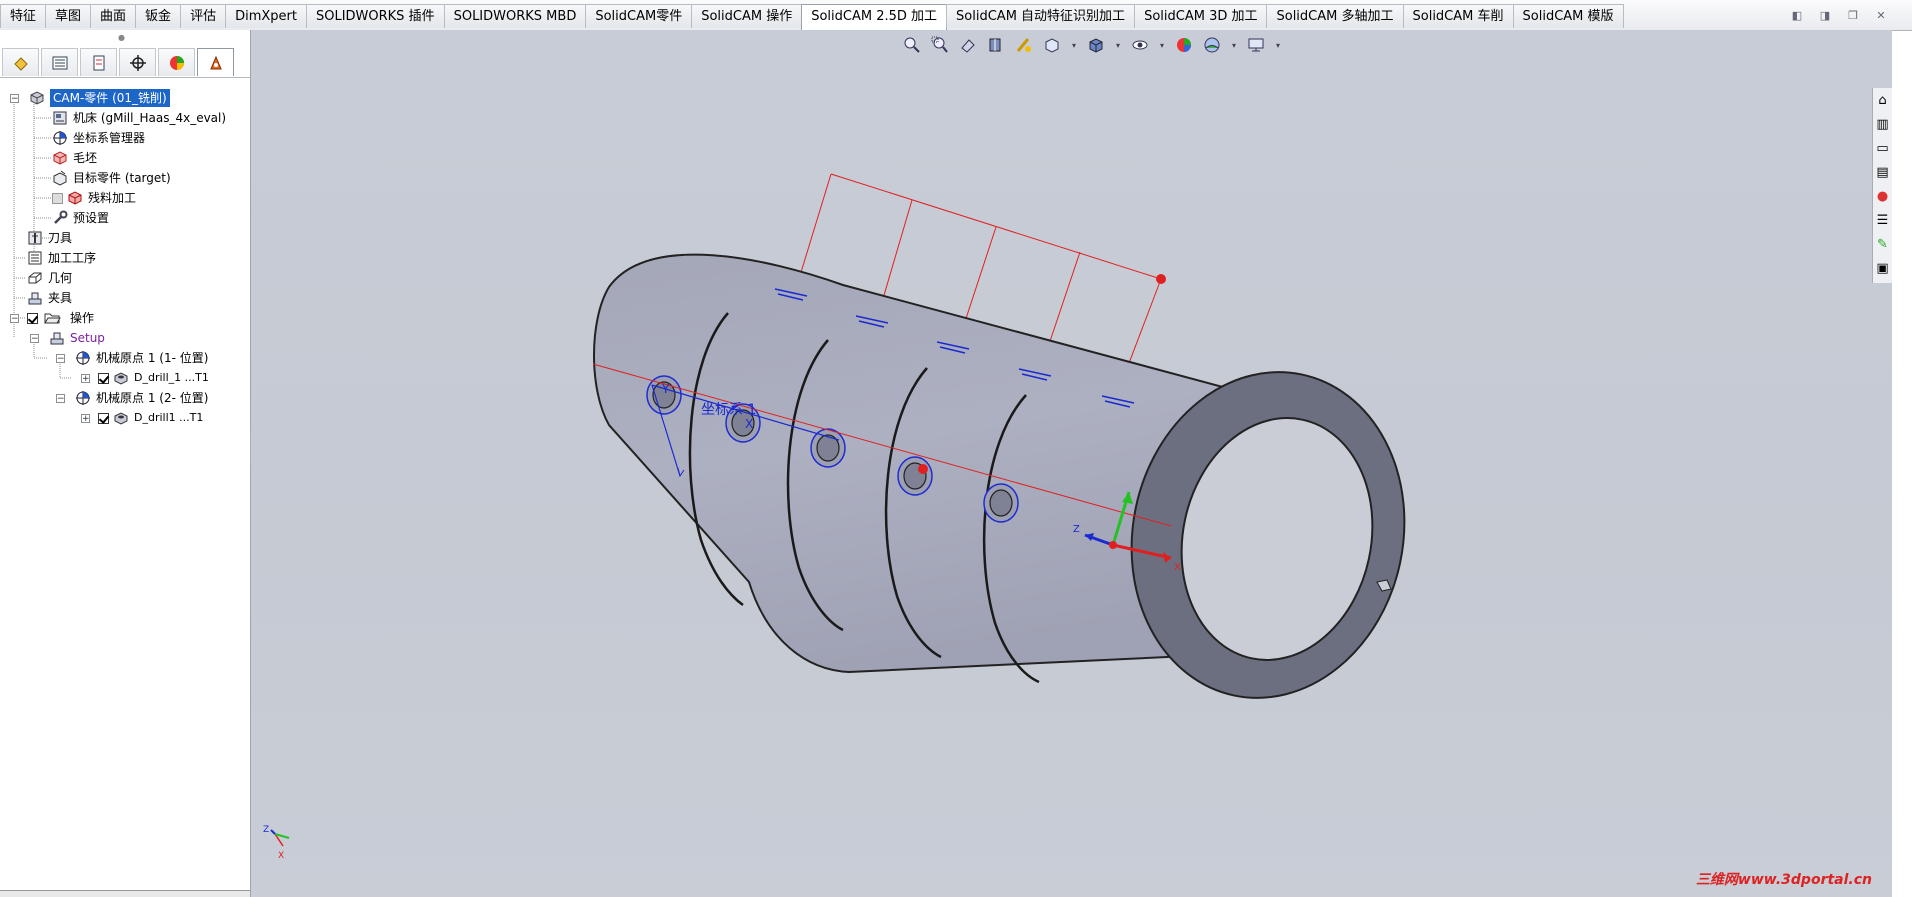 The height and width of the screenshot is (897, 1912). I want to click on cam-part-icon, so click(37, 98).